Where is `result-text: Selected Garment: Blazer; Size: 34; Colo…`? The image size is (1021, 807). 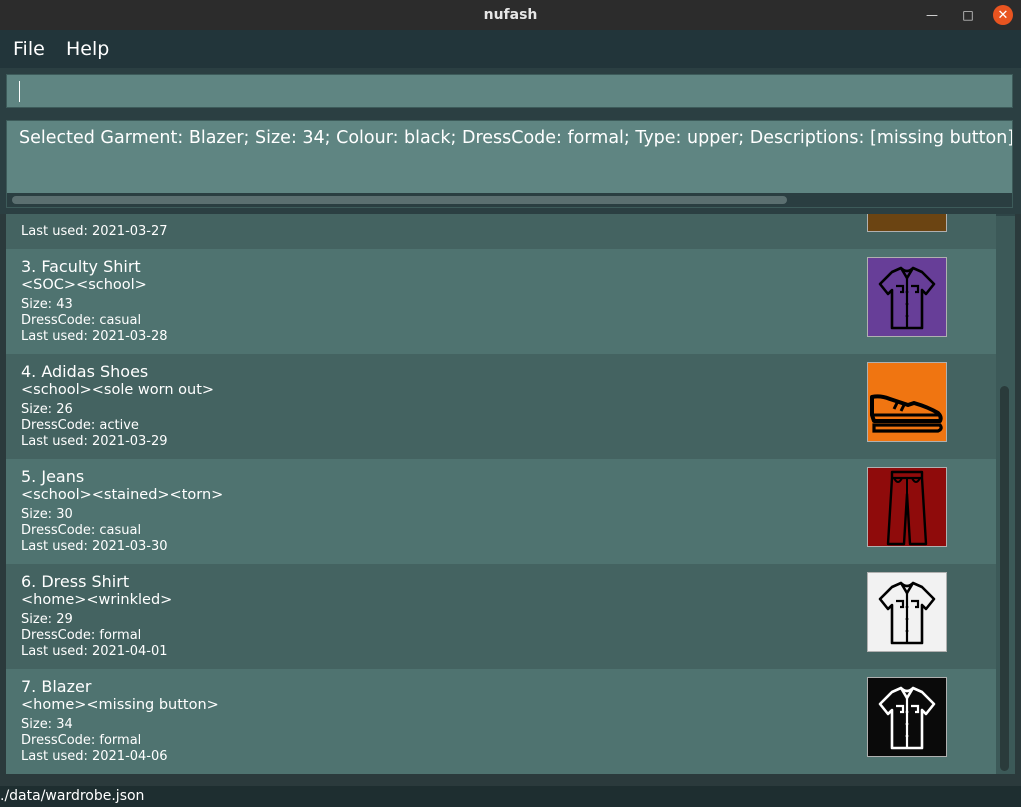 result-text: Selected Garment: Blazer; Size: 34; Colo… is located at coordinates (516, 138).